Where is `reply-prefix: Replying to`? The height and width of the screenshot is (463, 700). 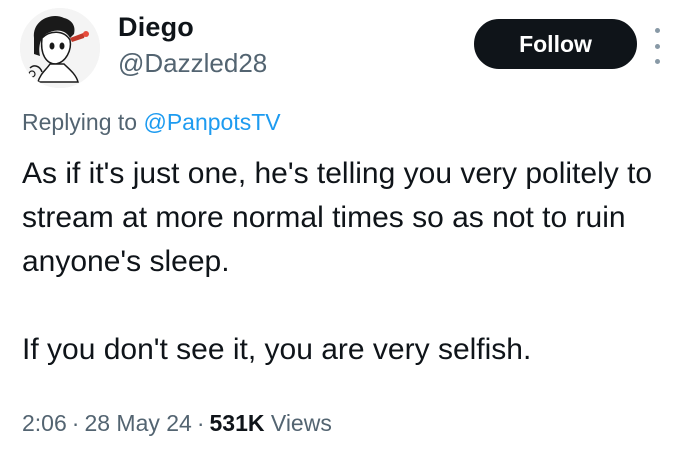 reply-prefix: Replying to is located at coordinates (80, 122).